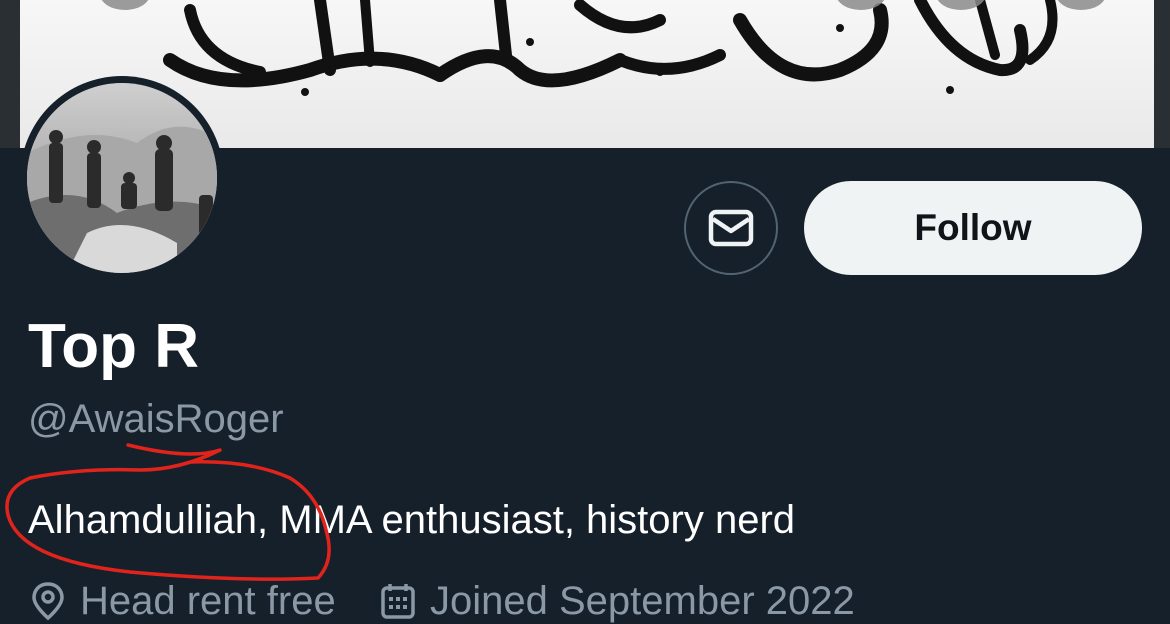 The image size is (1170, 624). I want to click on envelope-icon, so click(731, 228).